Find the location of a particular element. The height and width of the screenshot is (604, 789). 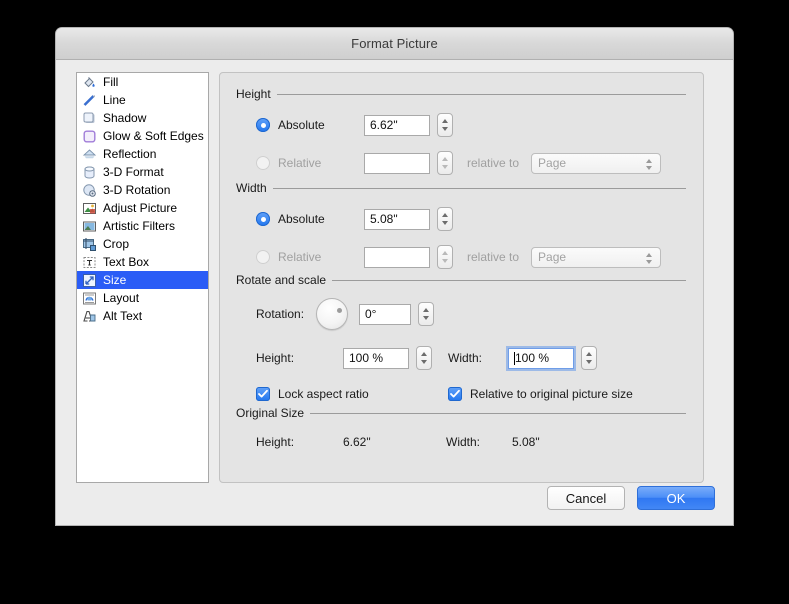

width-absolute-input: 5.08" is located at coordinates (397, 219).